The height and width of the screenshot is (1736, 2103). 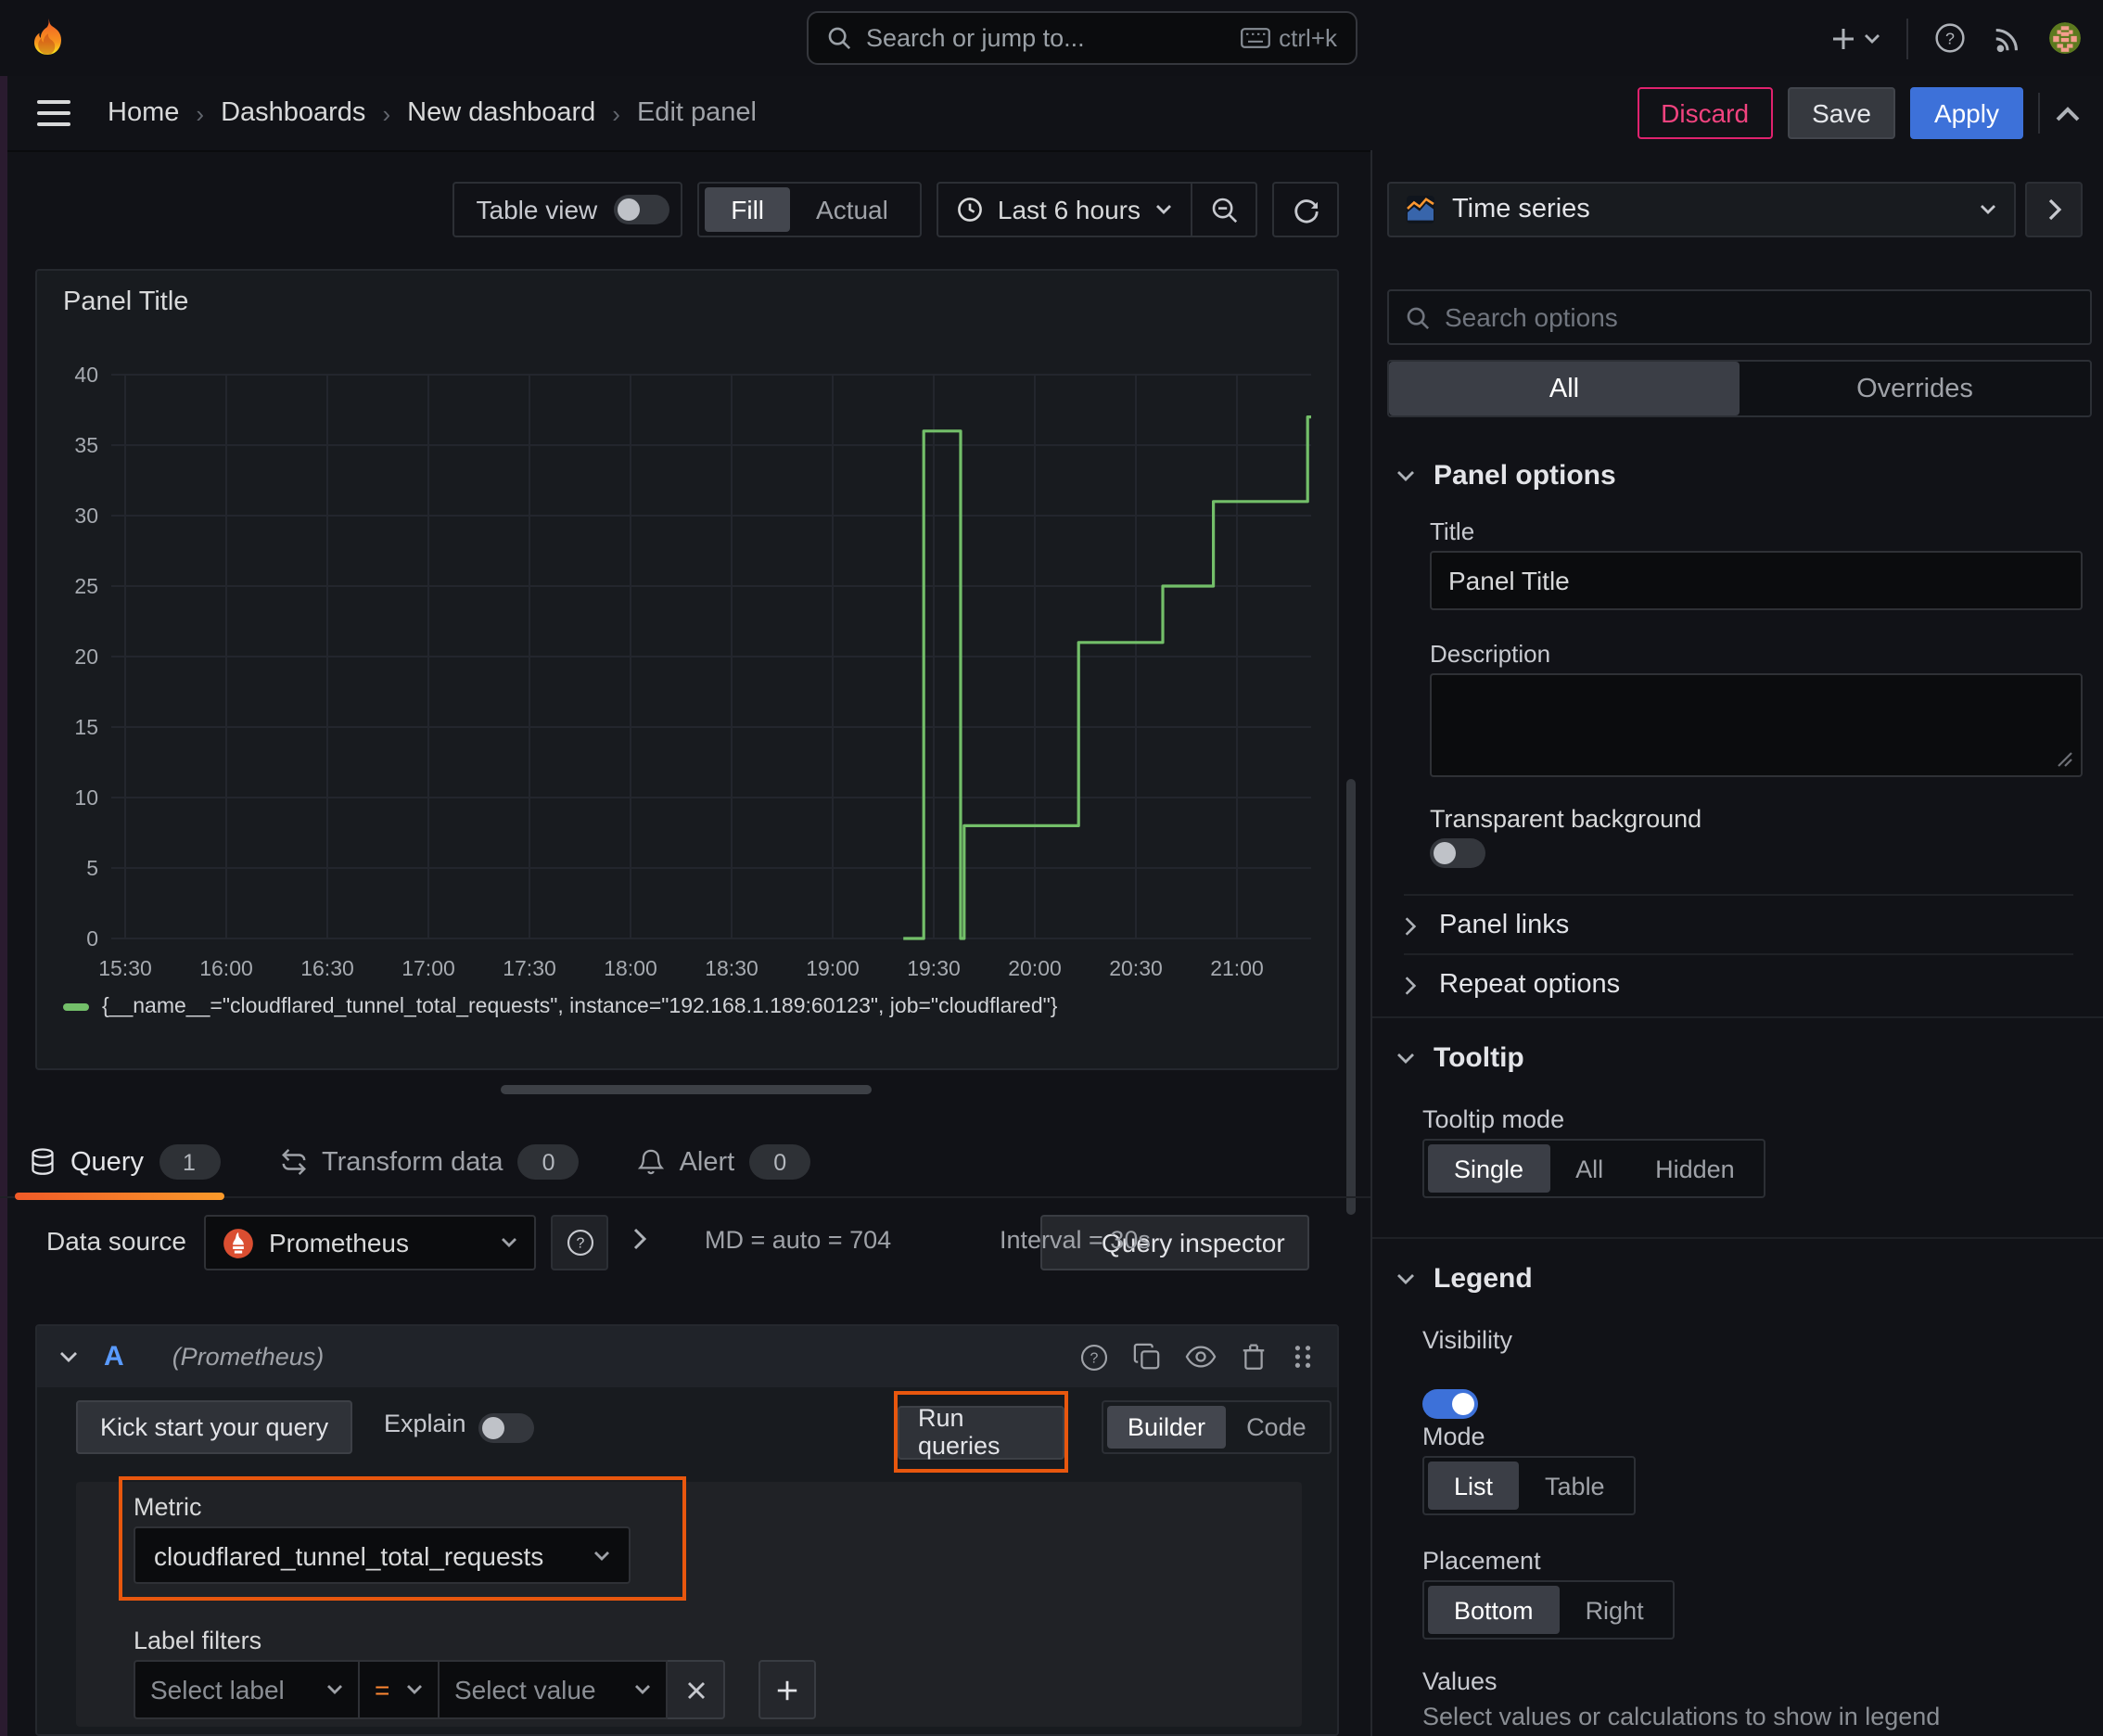 What do you see at coordinates (124, 1164) in the screenshot?
I see `tab-query: Query 1` at bounding box center [124, 1164].